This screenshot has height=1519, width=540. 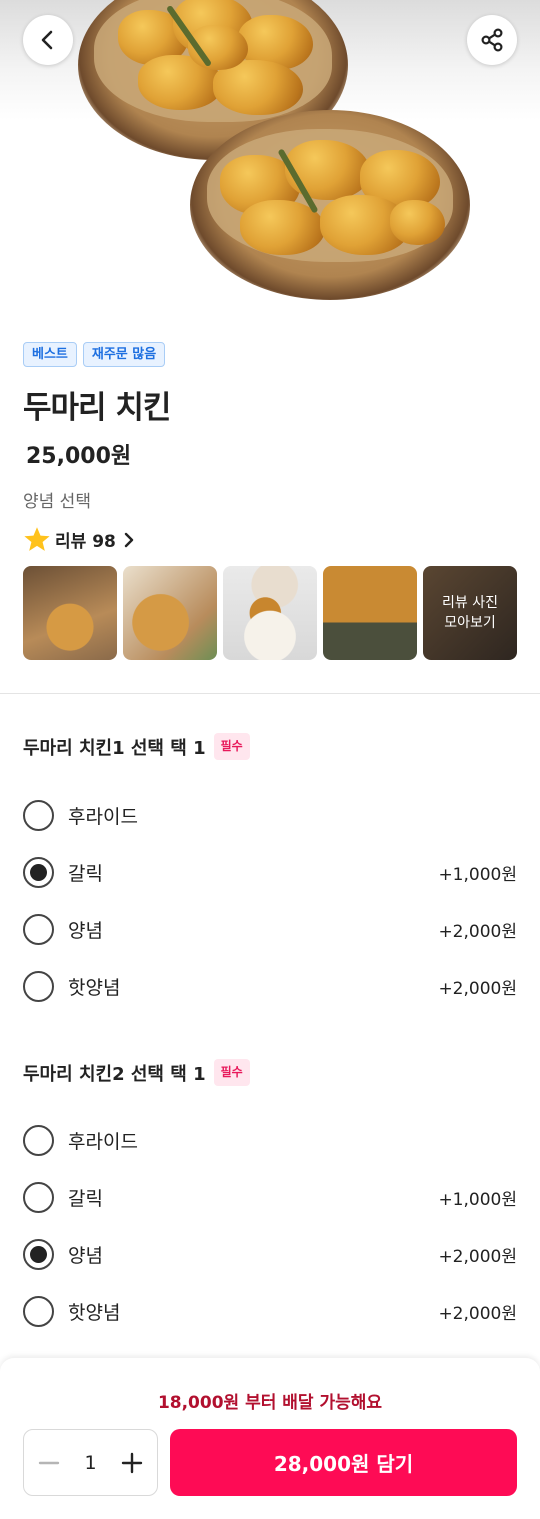 What do you see at coordinates (79, 456) in the screenshot?
I see `product-price: 25,000원` at bounding box center [79, 456].